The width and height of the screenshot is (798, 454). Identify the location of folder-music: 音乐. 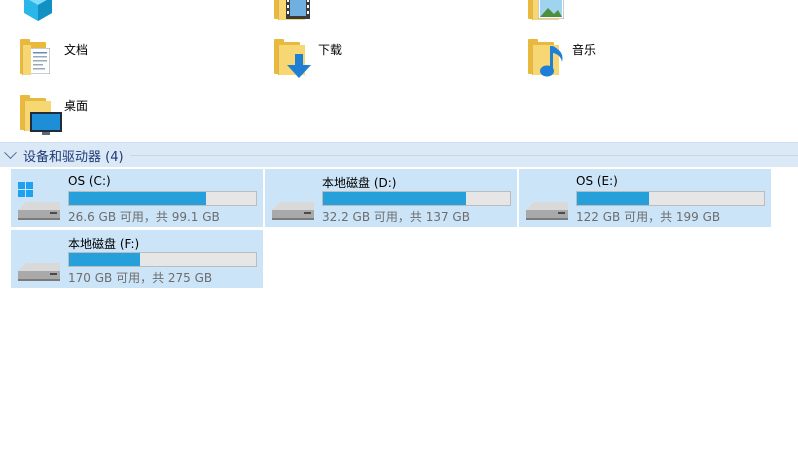
(646, 58).